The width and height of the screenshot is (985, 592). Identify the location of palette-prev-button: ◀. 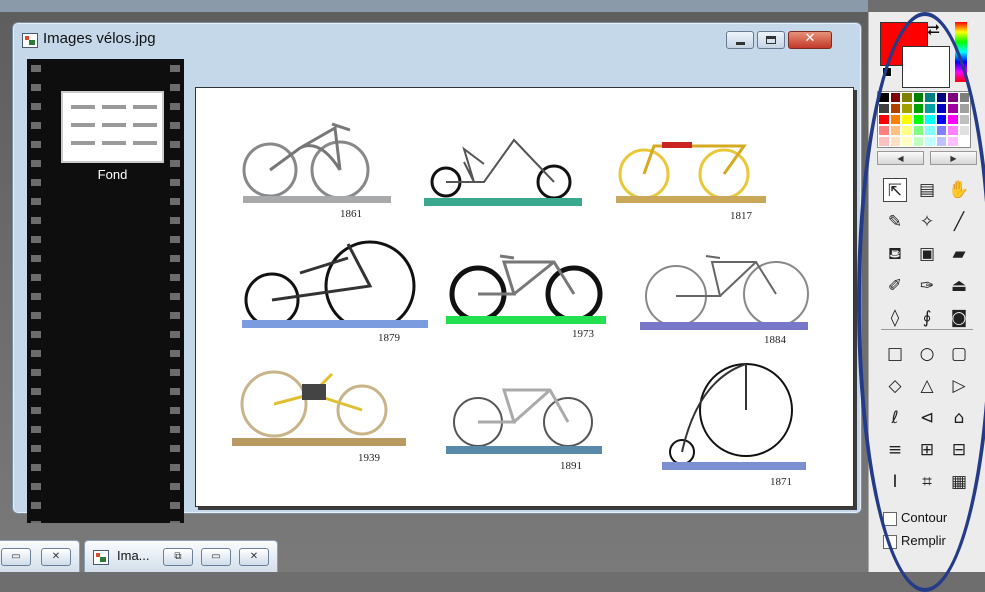
(900, 158).